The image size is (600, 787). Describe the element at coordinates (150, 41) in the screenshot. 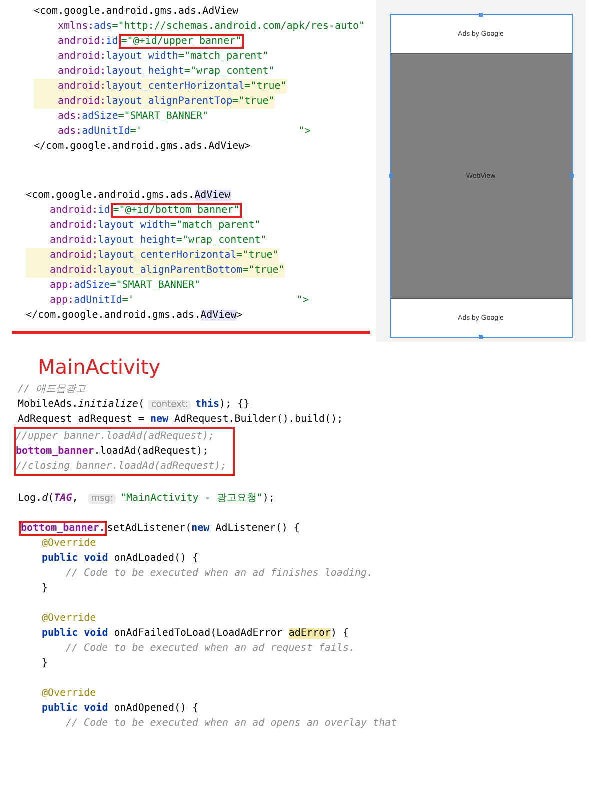

I see `code-line: android:id ="@+id/upper_banner"` at that location.